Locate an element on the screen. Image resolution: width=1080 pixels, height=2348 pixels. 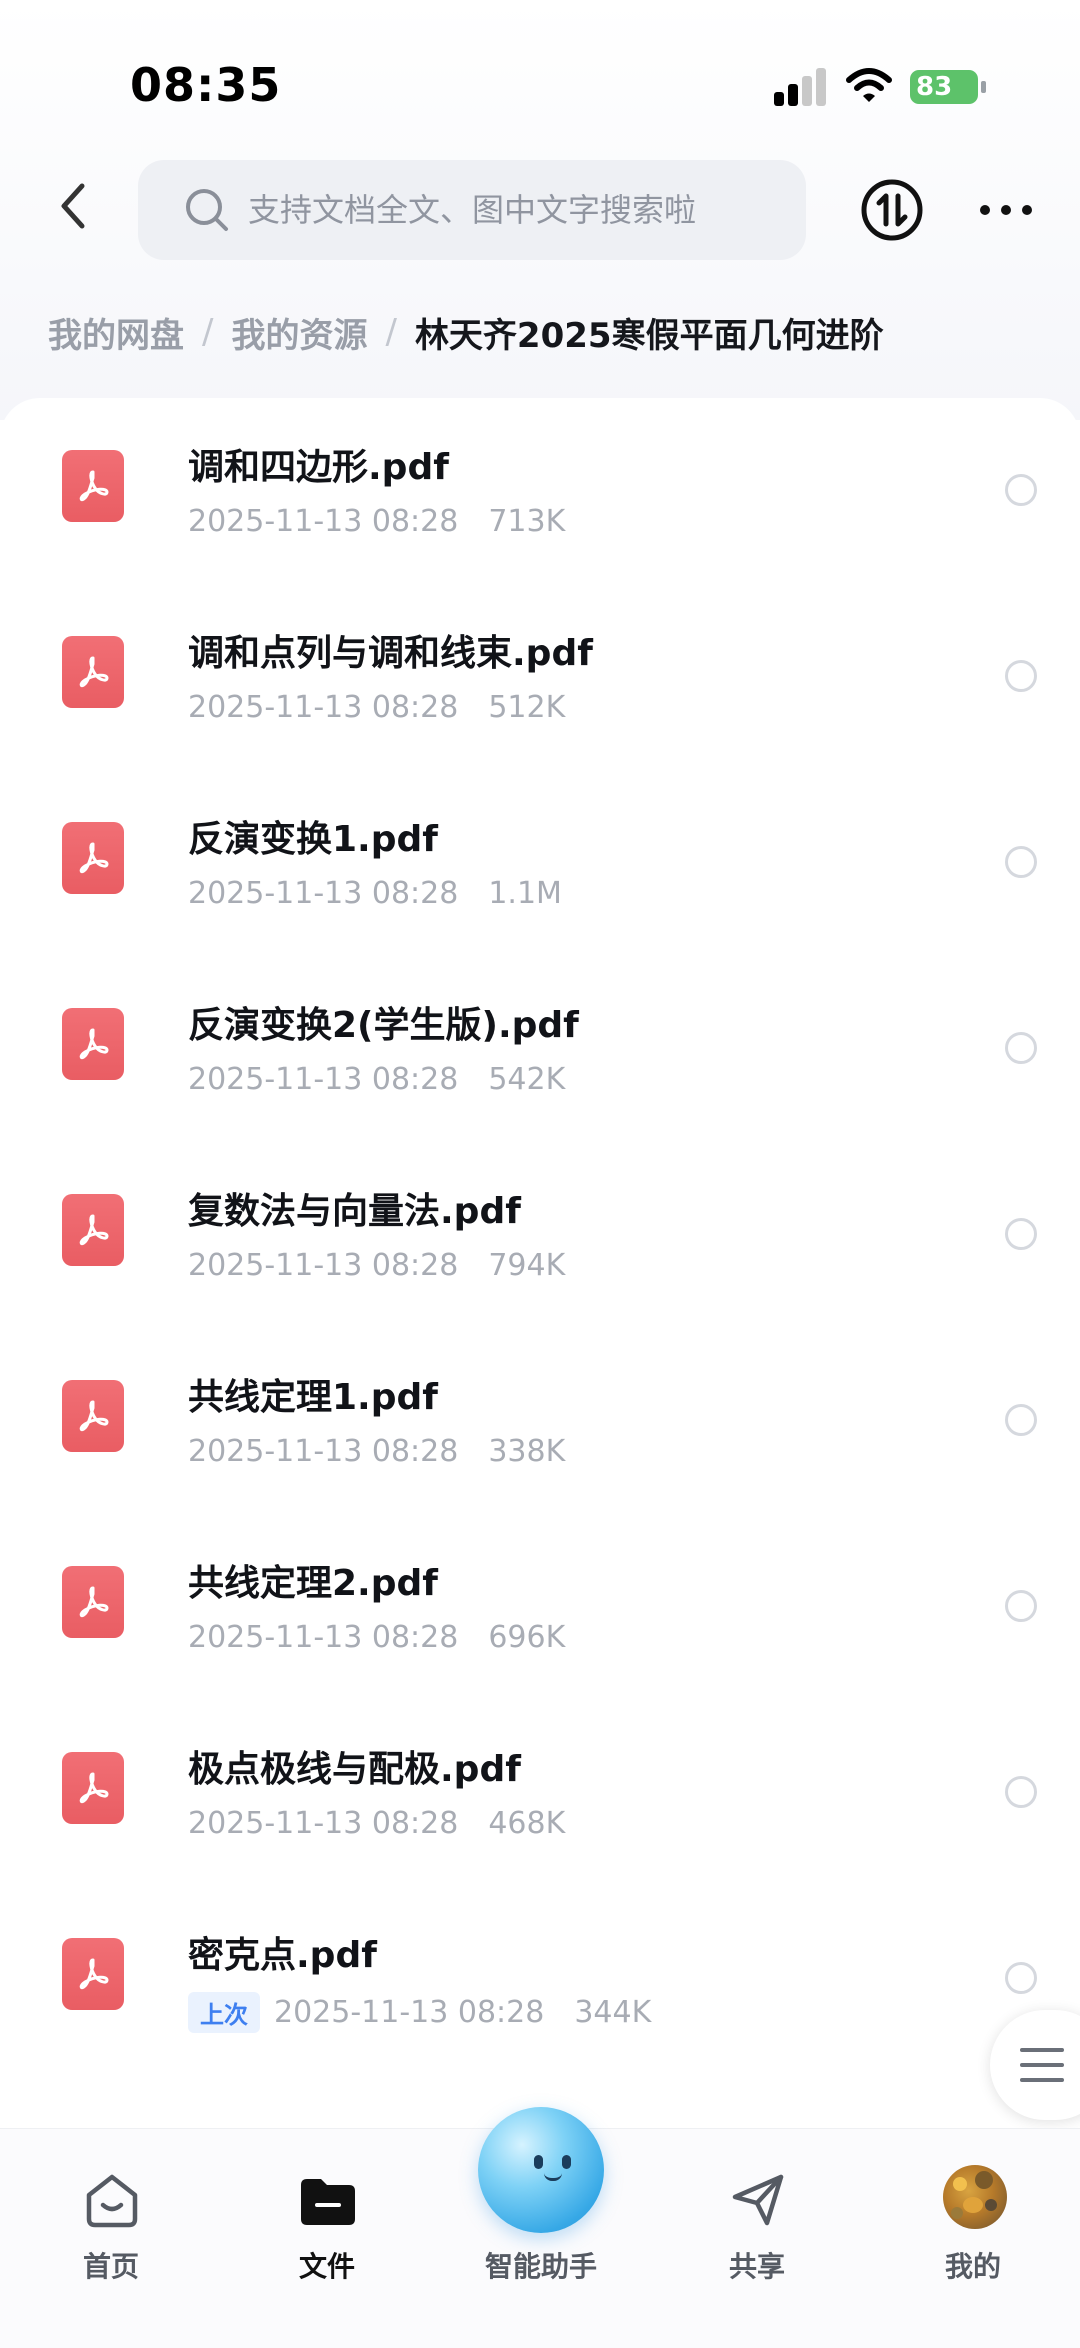
tab-files: 文件 is located at coordinates (327, 2222).